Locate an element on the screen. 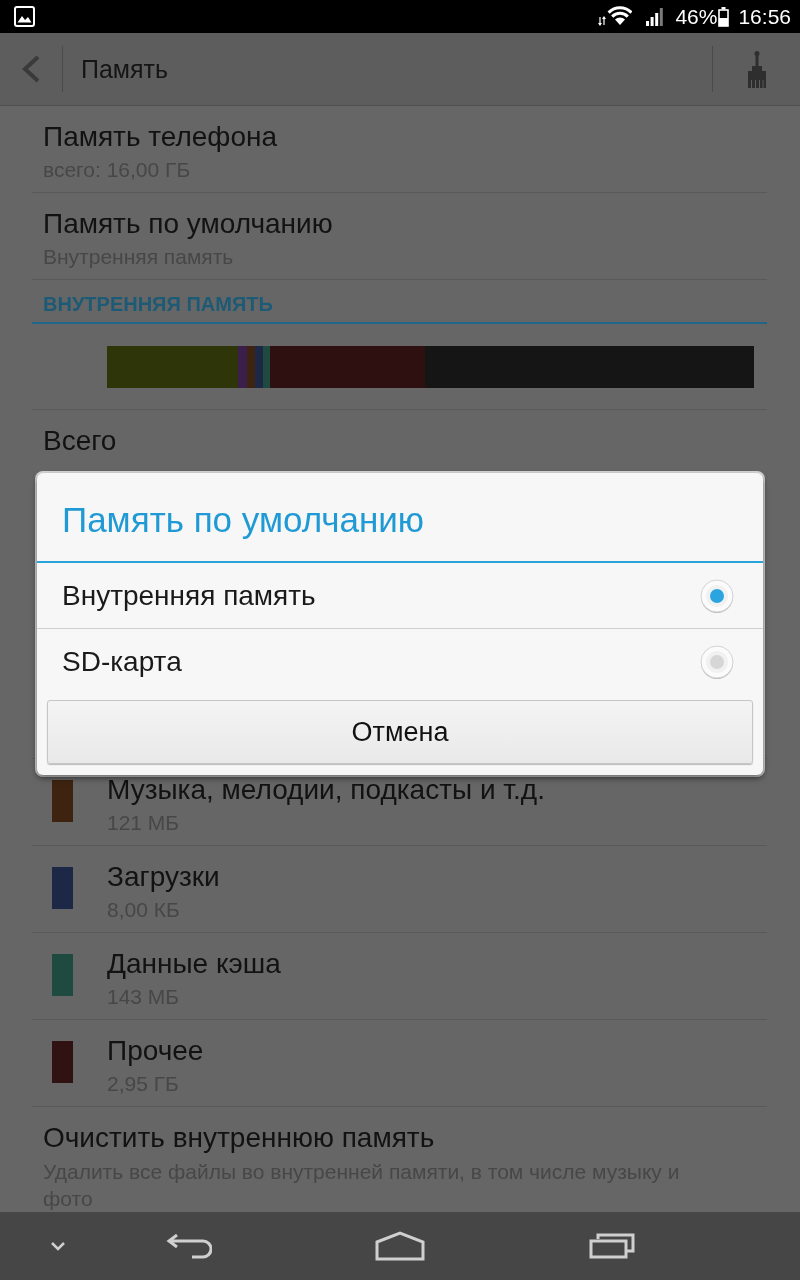  category-title: Данные кэша is located at coordinates (194, 964).